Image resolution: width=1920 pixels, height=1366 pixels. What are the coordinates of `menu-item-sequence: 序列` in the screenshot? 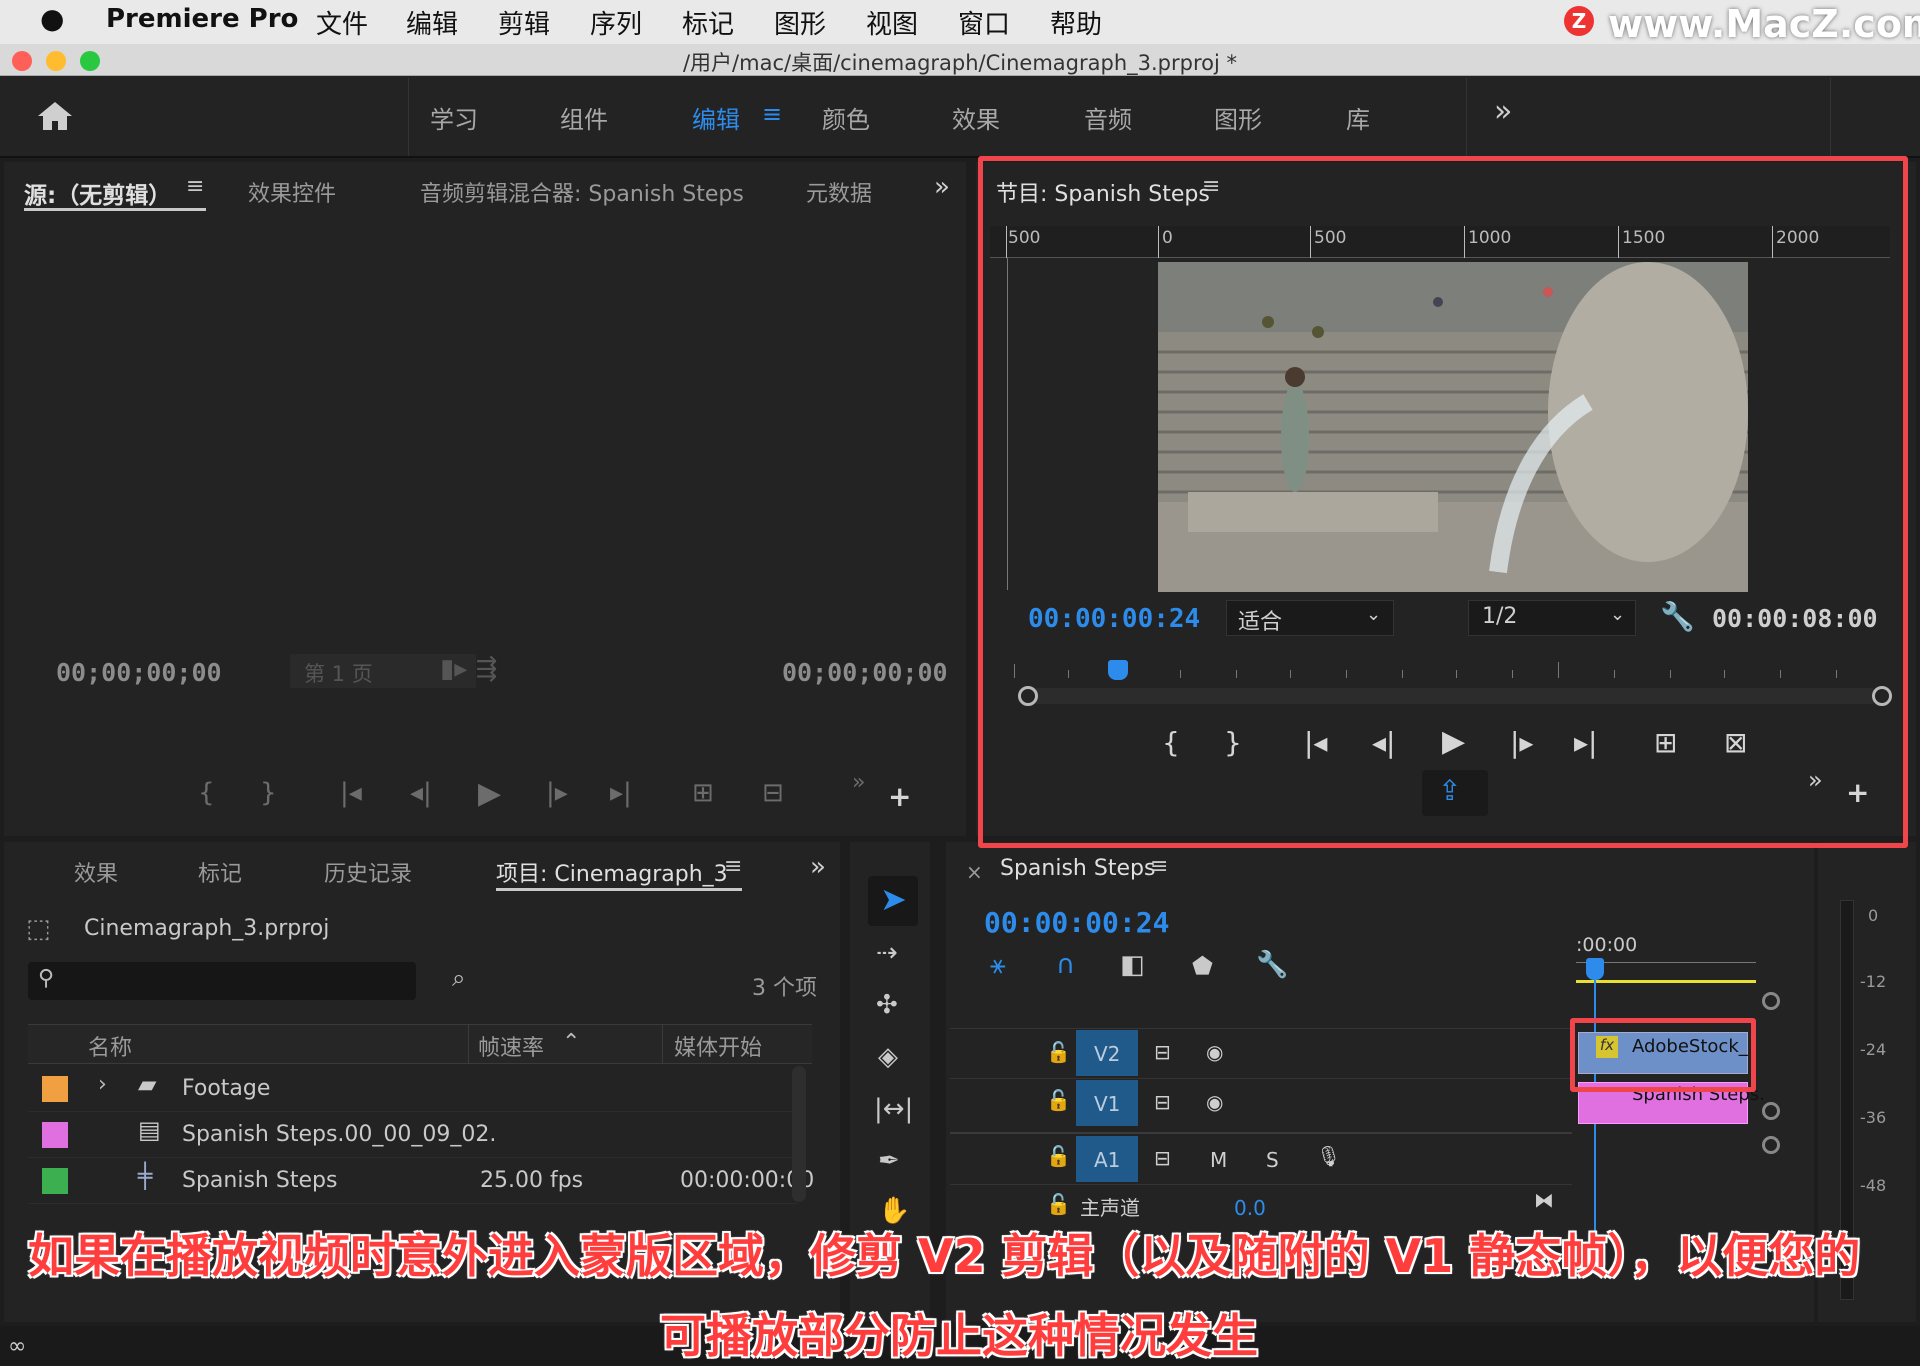 It's located at (616, 22).